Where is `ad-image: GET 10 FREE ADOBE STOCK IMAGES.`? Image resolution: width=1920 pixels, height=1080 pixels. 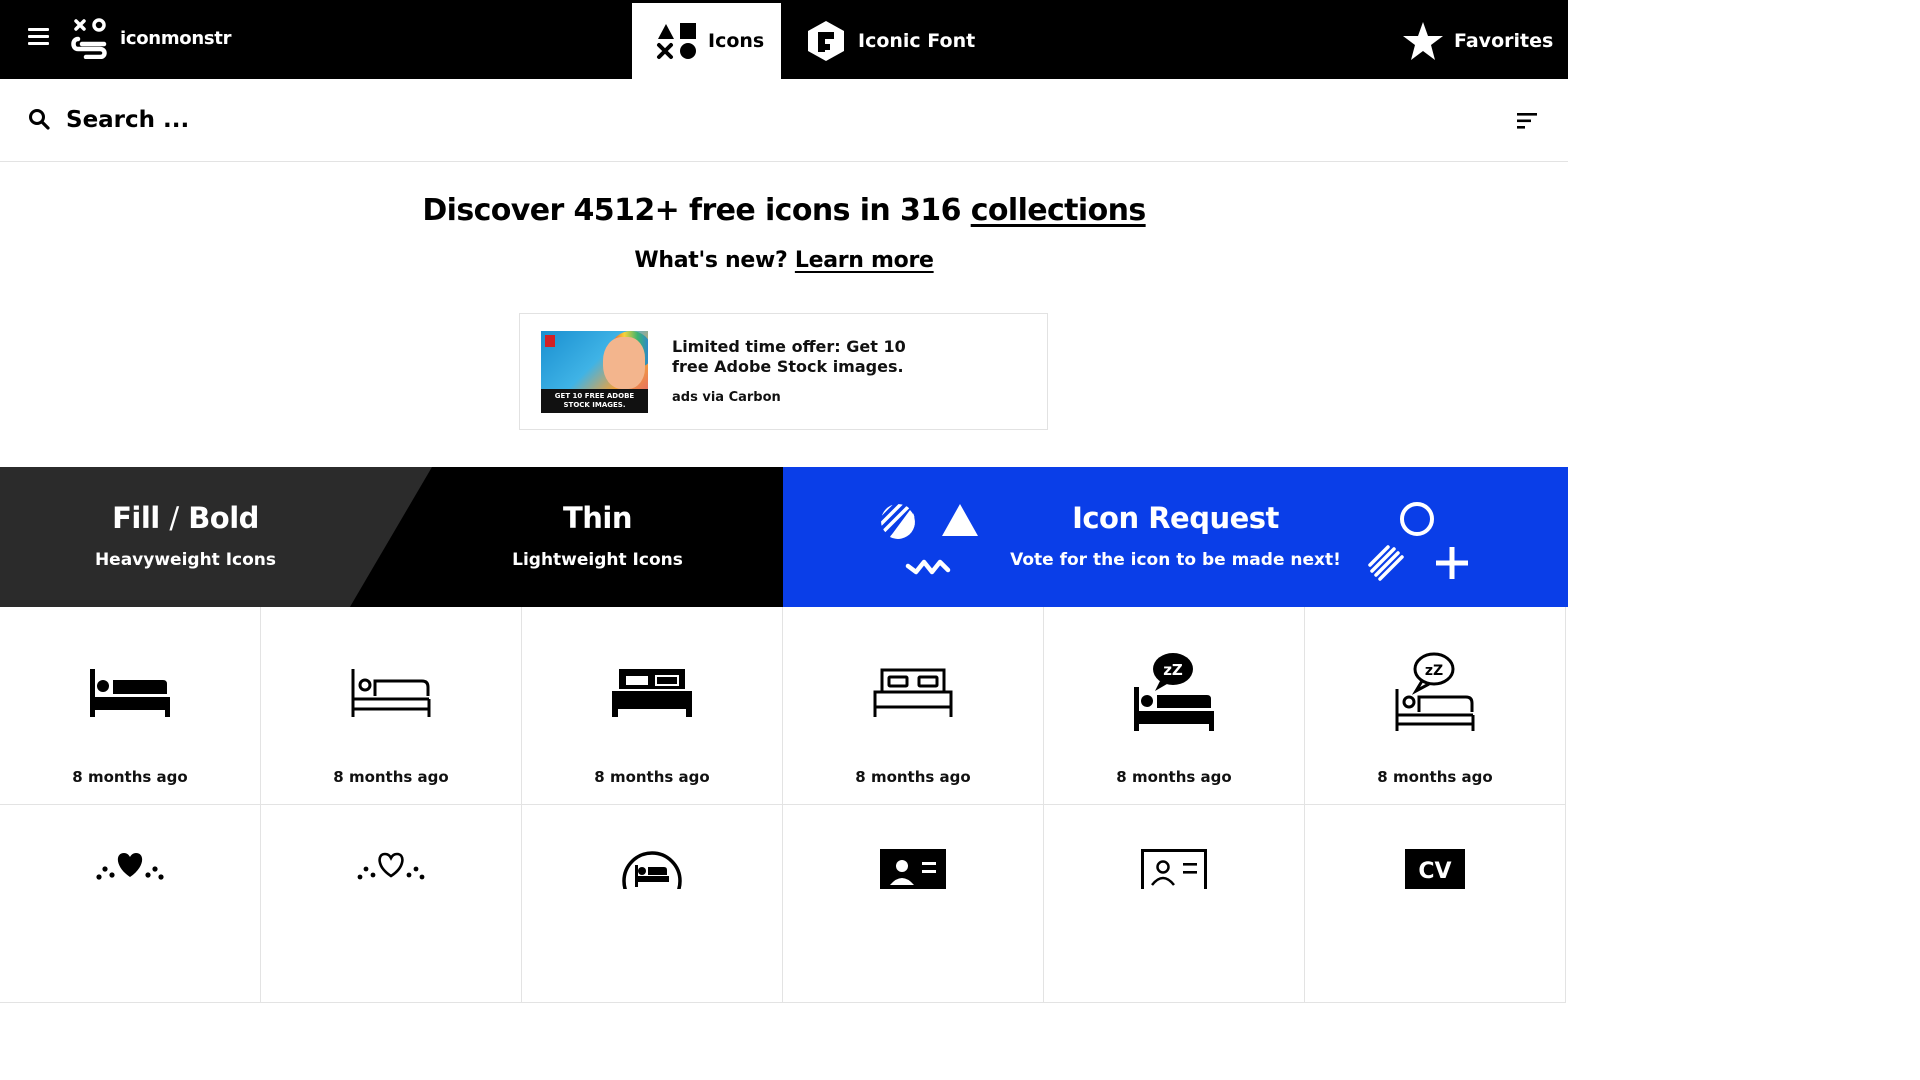 ad-image: GET 10 FREE ADOBE STOCK IMAGES. is located at coordinates (594, 372).